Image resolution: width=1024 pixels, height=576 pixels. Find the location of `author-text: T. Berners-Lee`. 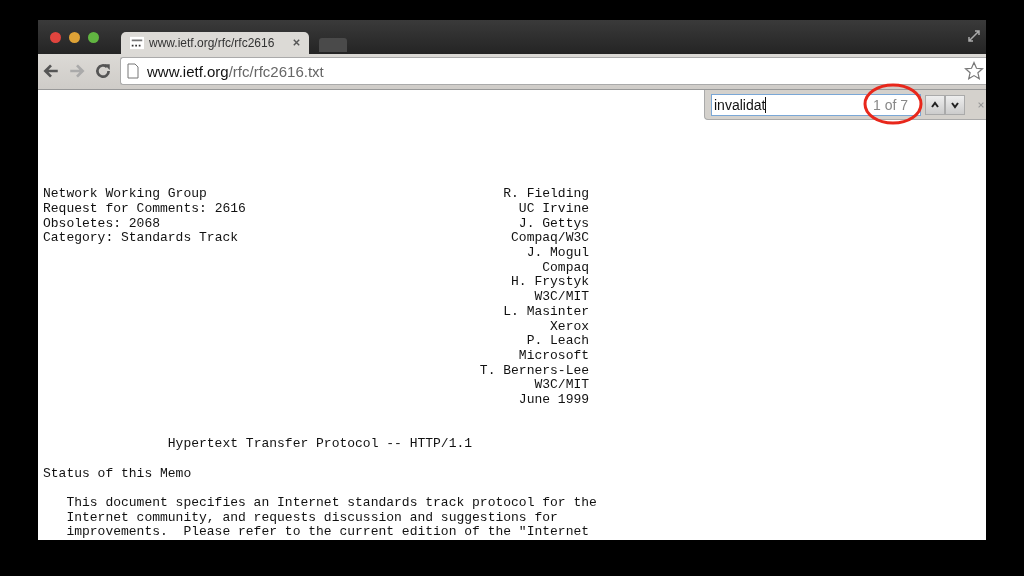

author-text: T. Berners-Lee is located at coordinates (534, 371).